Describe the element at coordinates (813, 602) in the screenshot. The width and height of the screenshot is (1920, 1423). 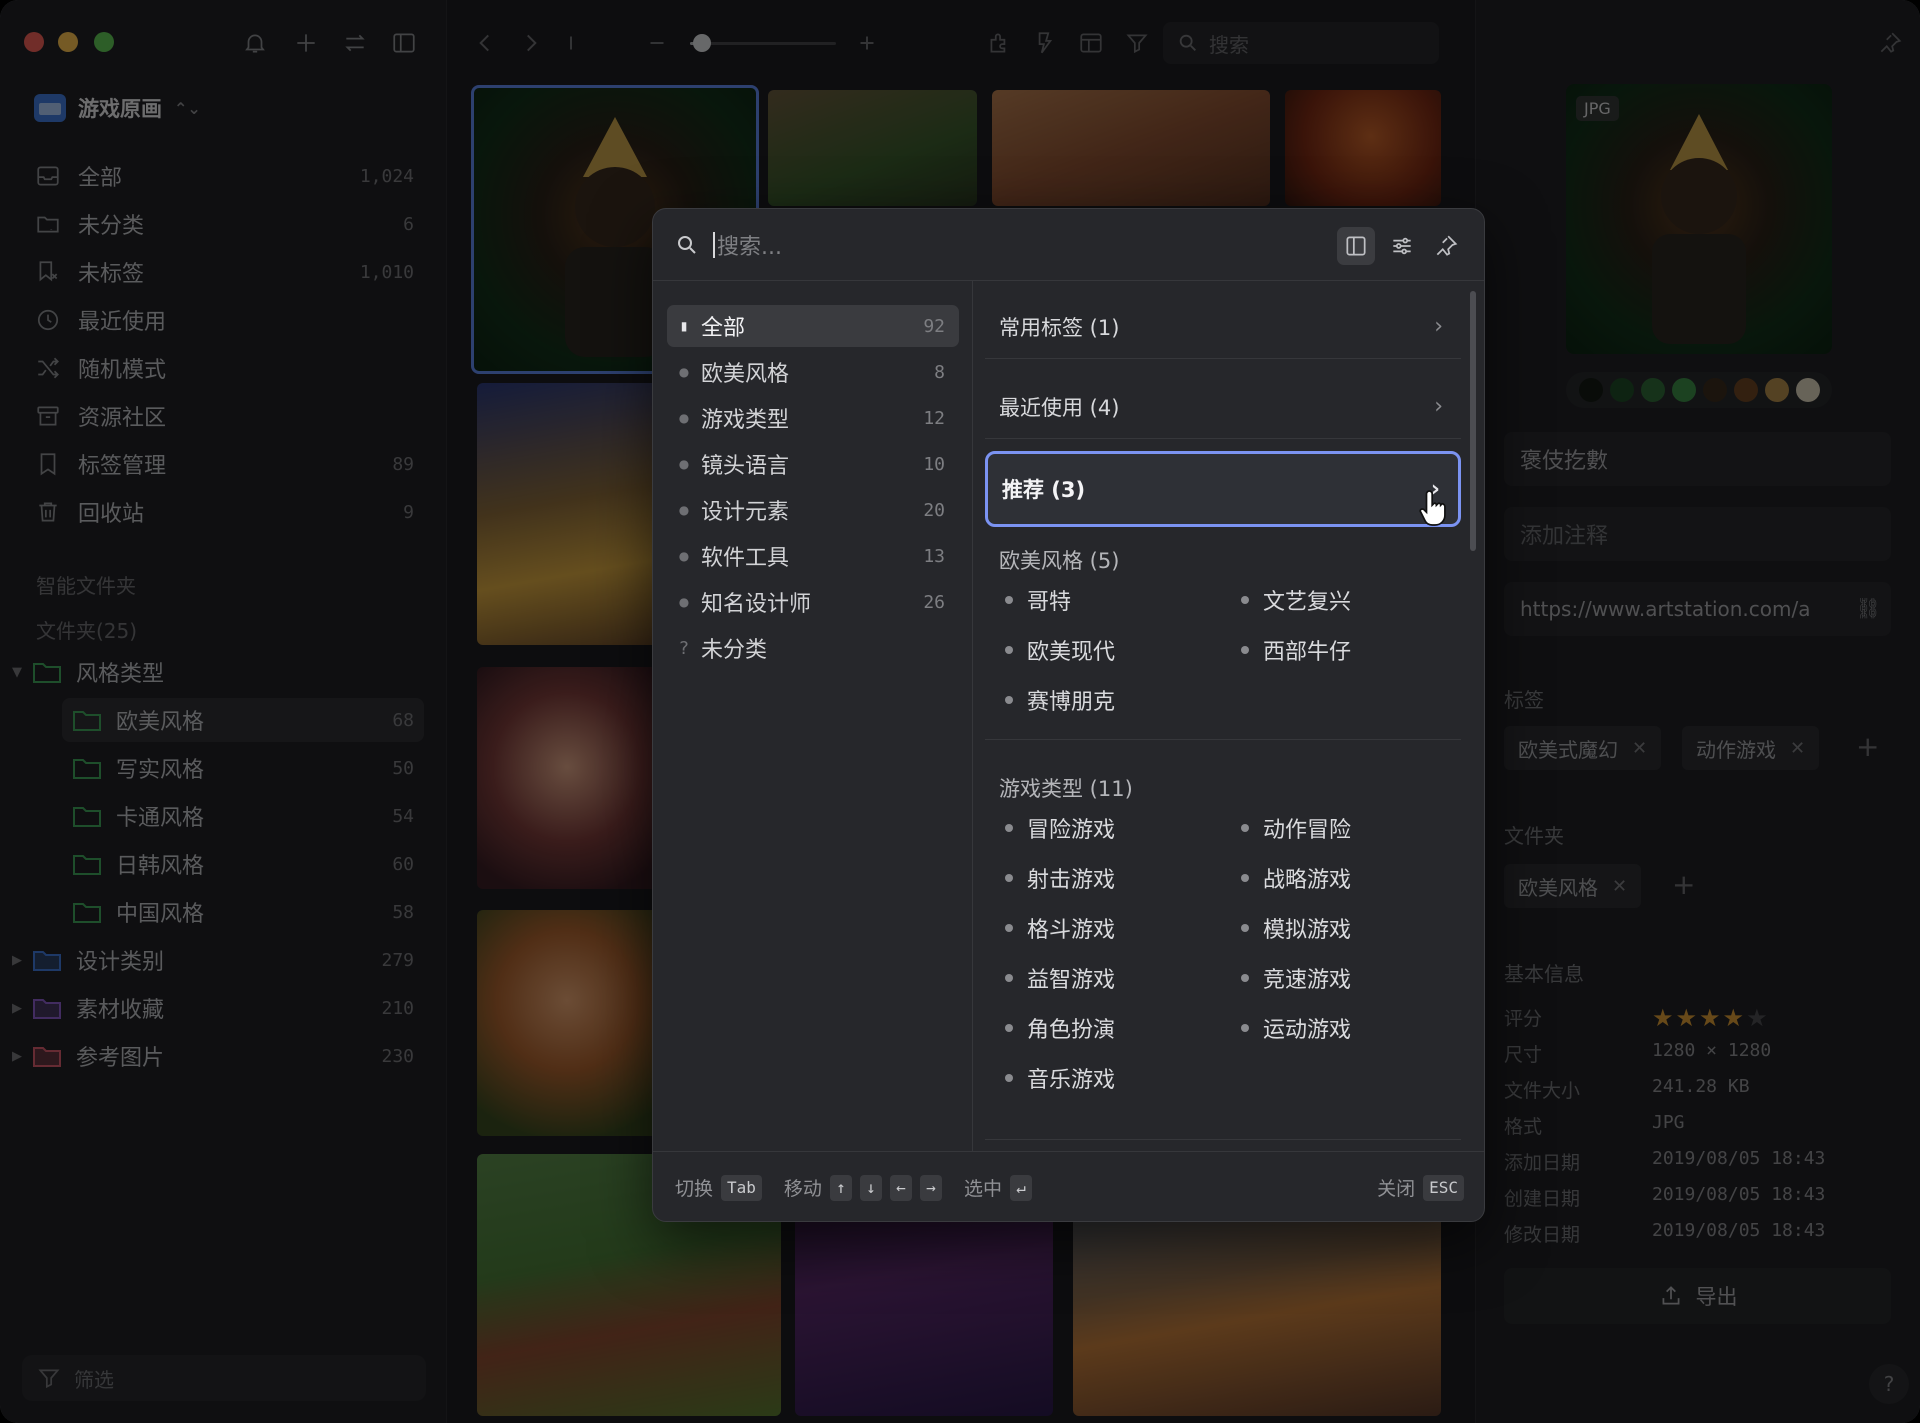
I see `tag-category-item: ● 知名设计师 26` at that location.